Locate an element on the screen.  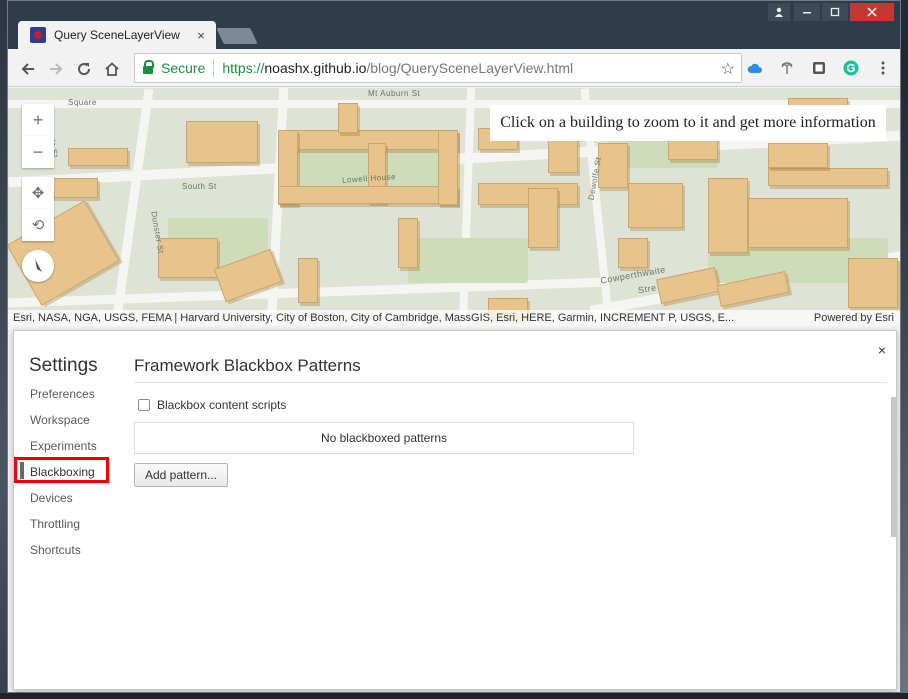
user-profile-icon is located at coordinates (779, 12).